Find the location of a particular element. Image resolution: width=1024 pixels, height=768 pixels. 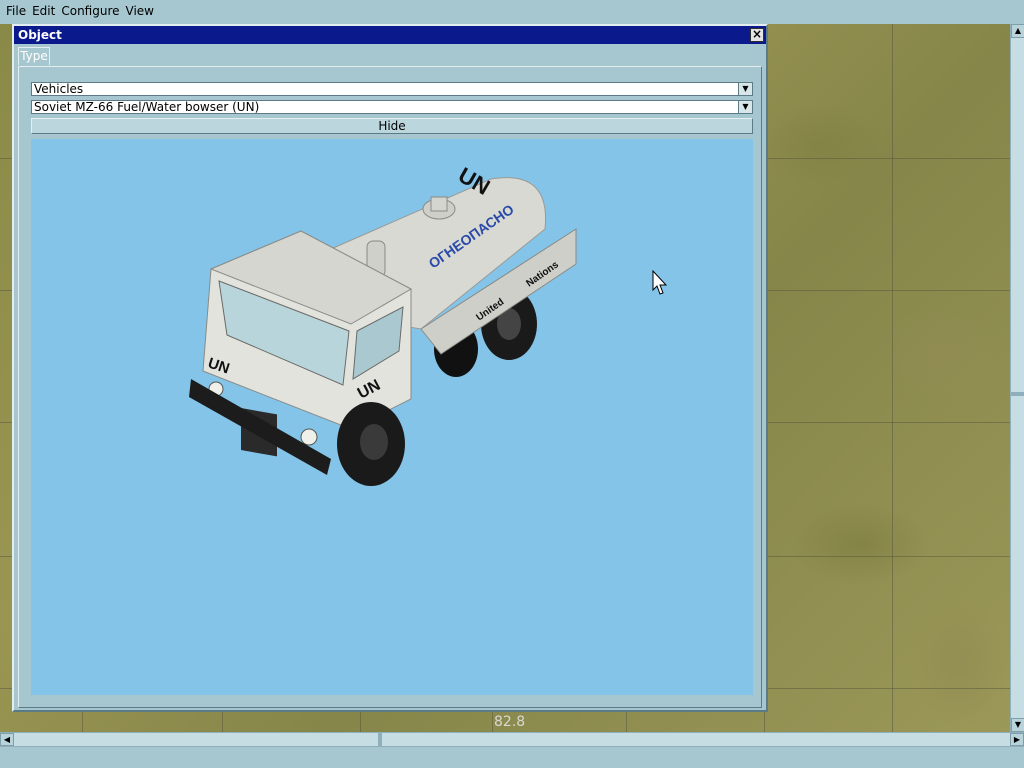

horizontal-scroll-thumb is located at coordinates (380, 739).